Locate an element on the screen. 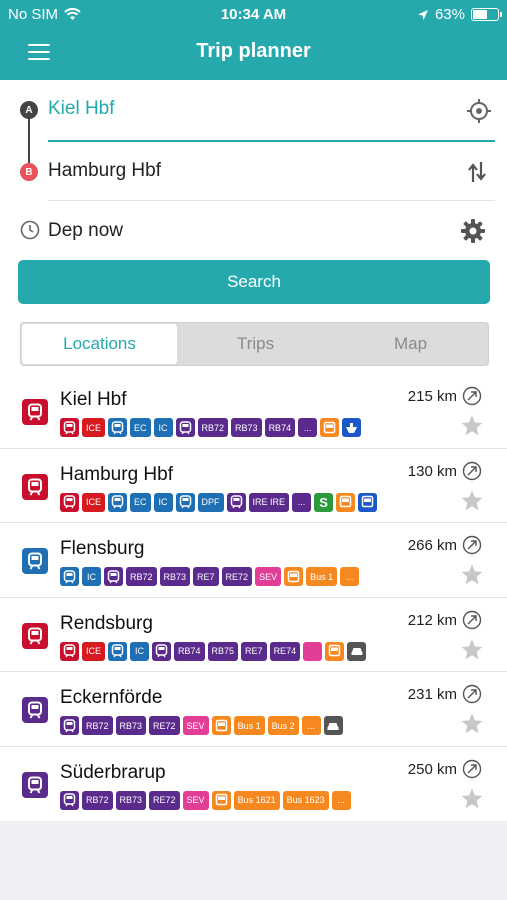 This screenshot has height=900, width=507. location-distance: 130 km is located at coordinates (432, 471).